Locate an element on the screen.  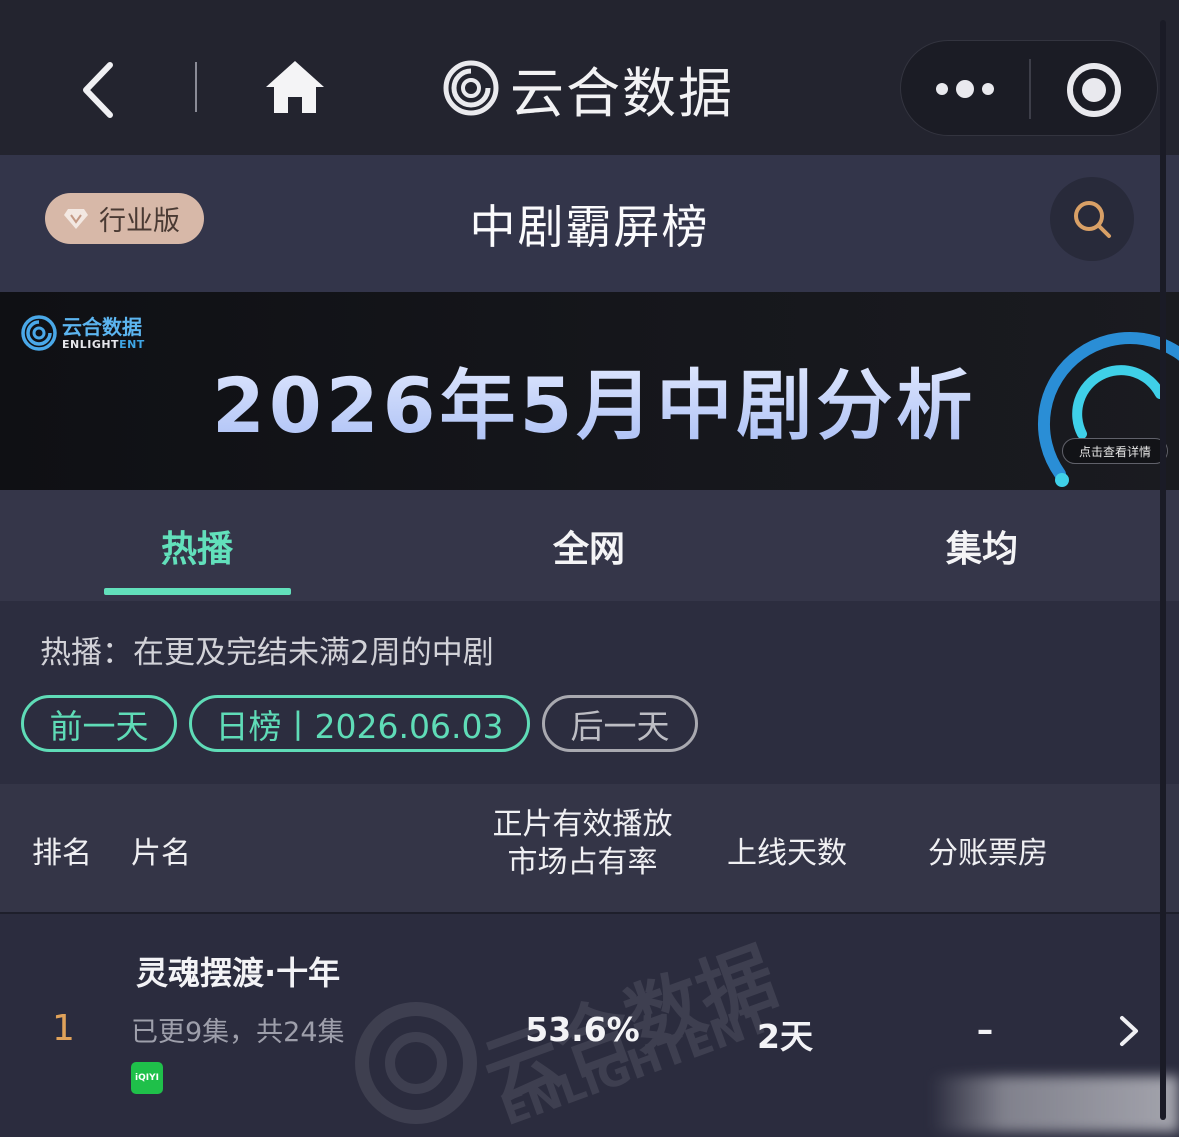
target-circle-icon is located at coordinates (1094, 90).